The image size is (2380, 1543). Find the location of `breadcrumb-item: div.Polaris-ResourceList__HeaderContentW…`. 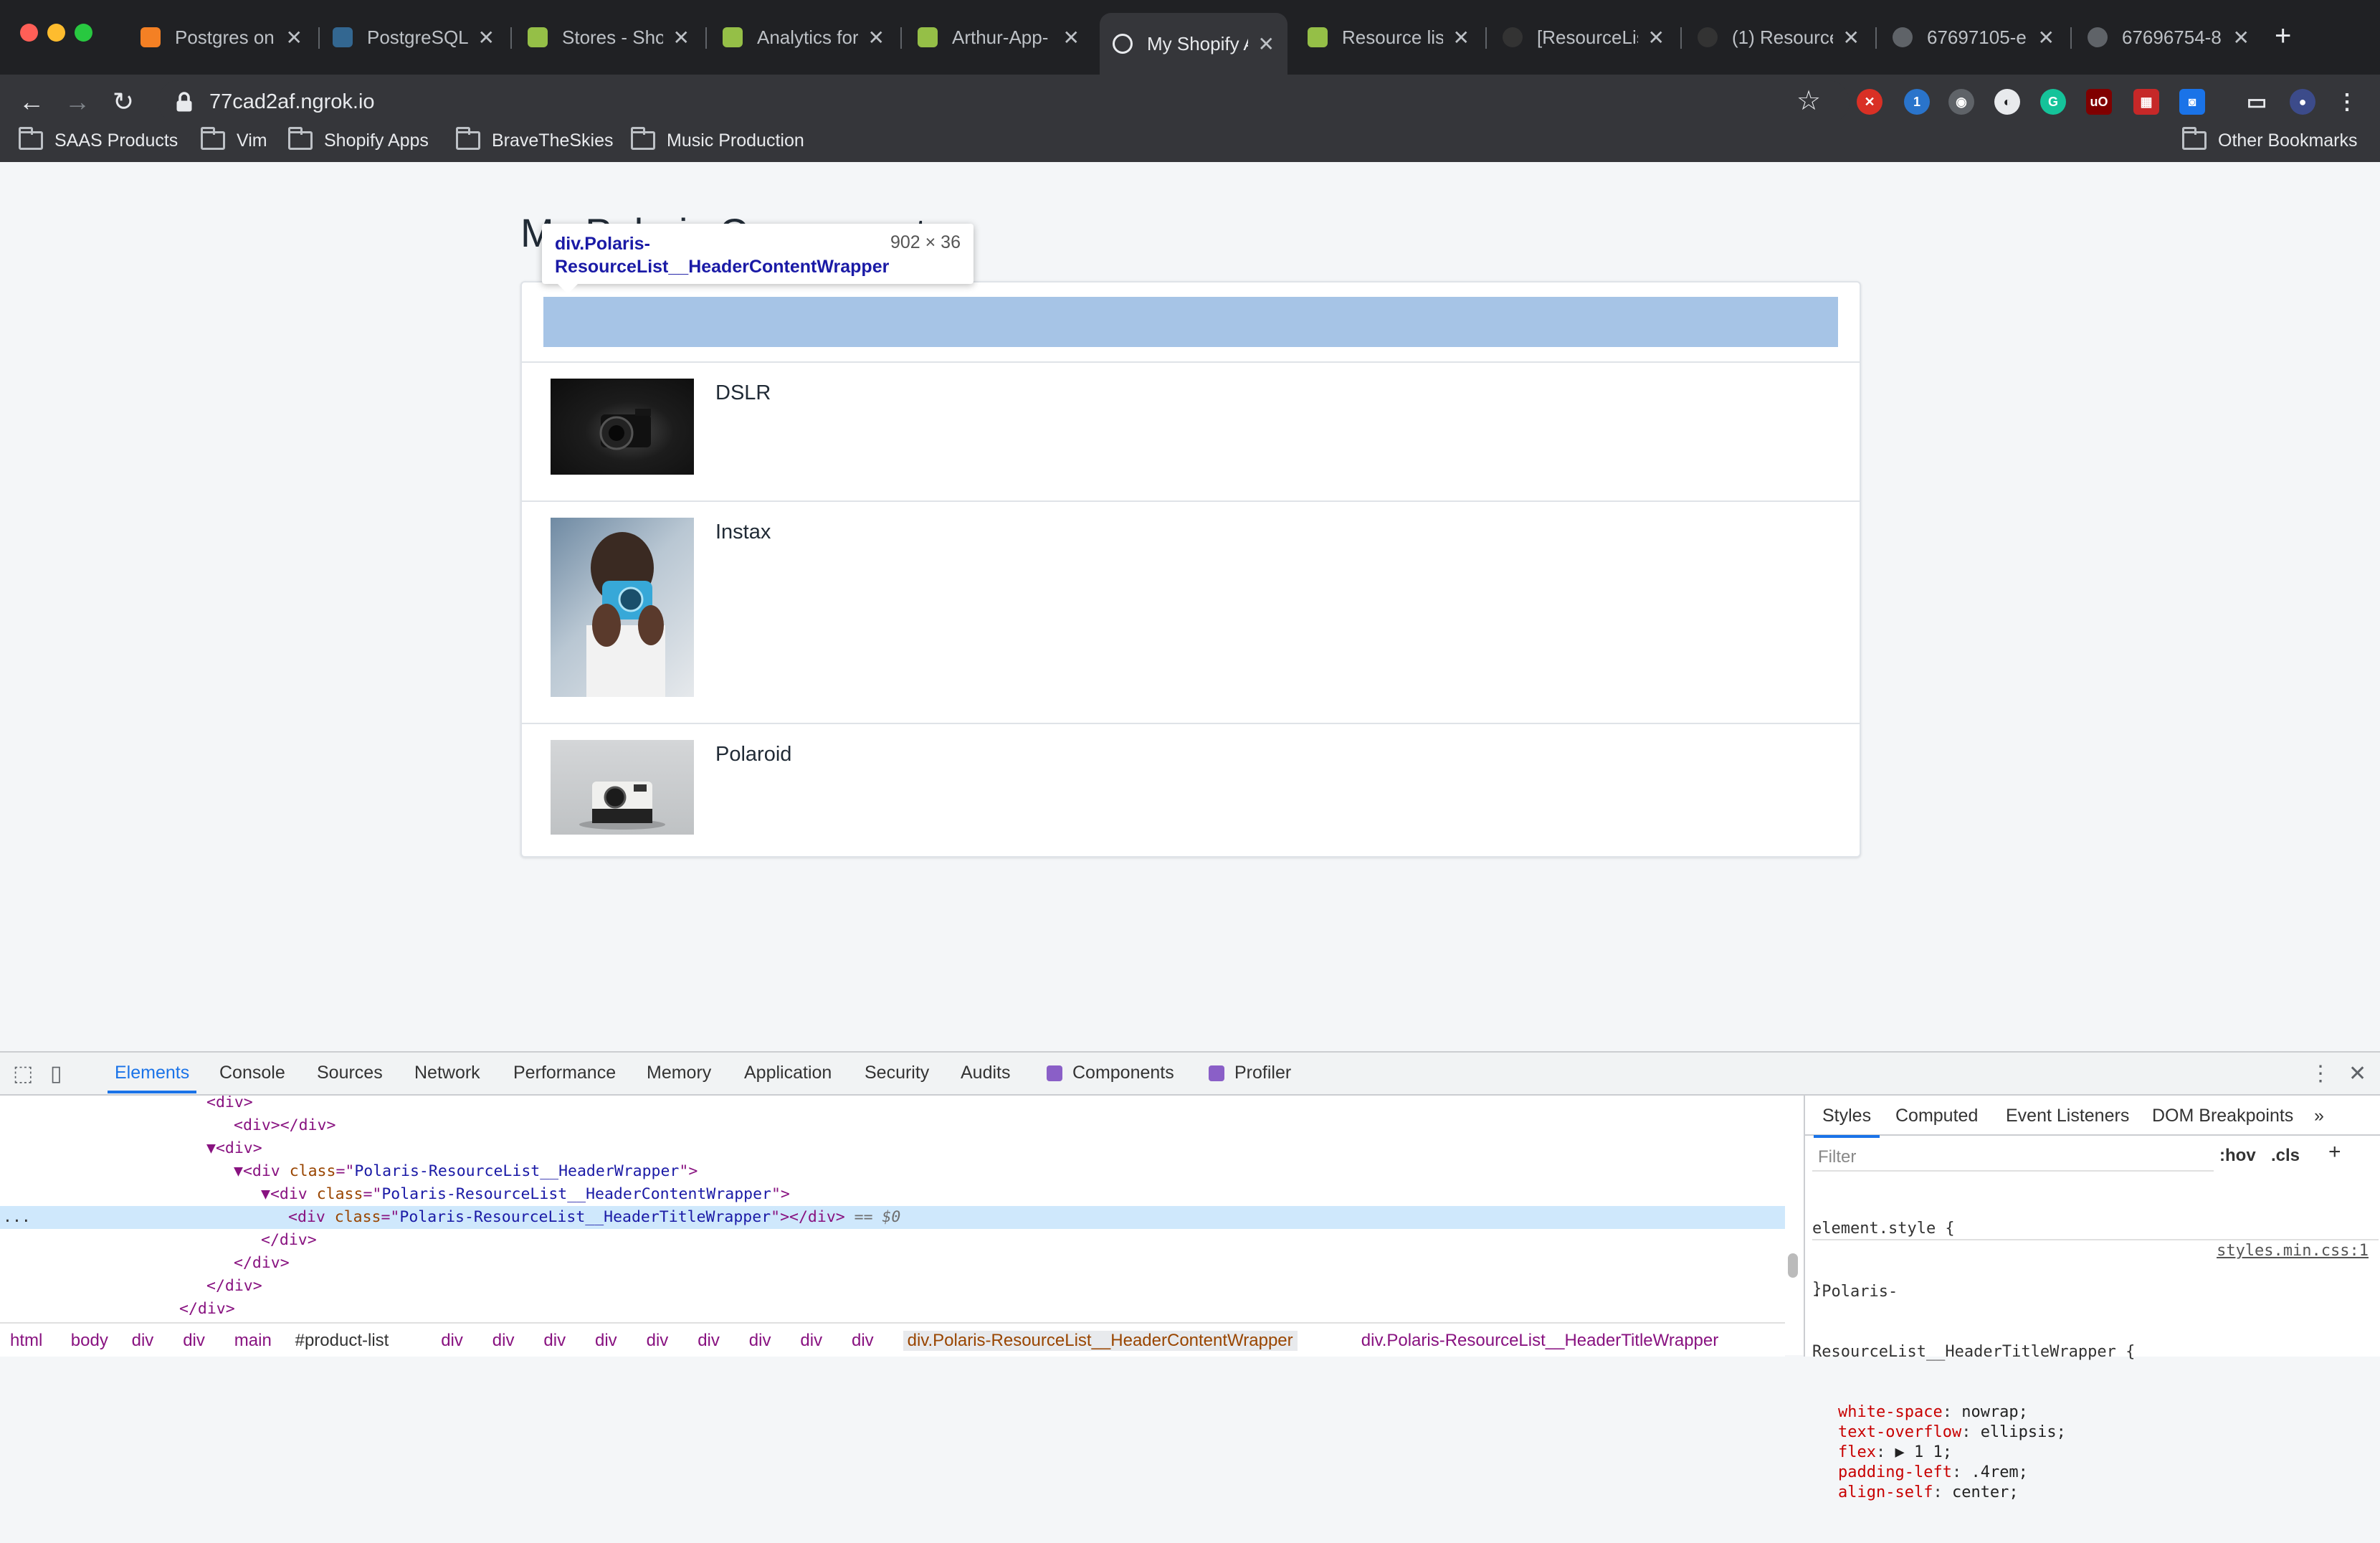

breadcrumb-item: div.Polaris-ResourceList__HeaderContentW… is located at coordinates (1100, 1341).